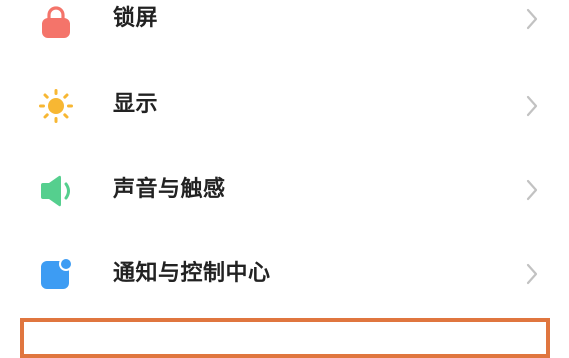 This screenshot has height=358, width=569. What do you see at coordinates (169, 189) in the screenshot?
I see `settings-item-label: 声音与触感` at bounding box center [169, 189].